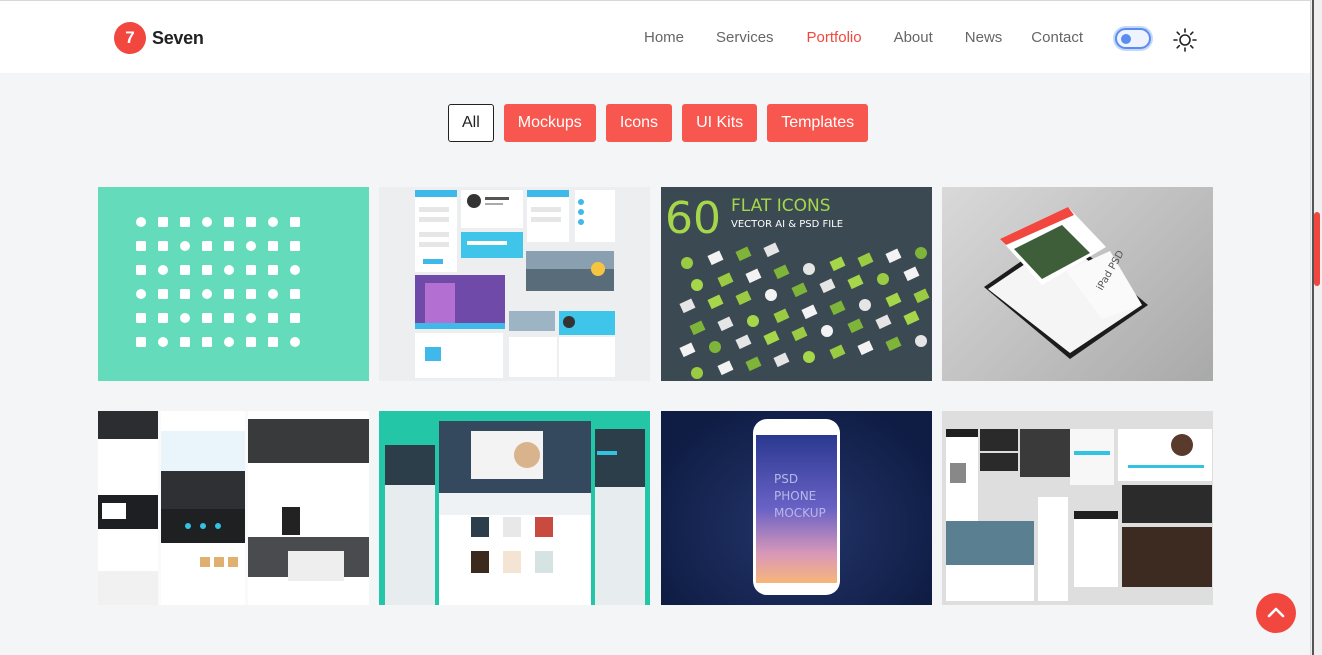 The width and height of the screenshot is (1322, 655). I want to click on filter-icons: Icons, so click(639, 123).